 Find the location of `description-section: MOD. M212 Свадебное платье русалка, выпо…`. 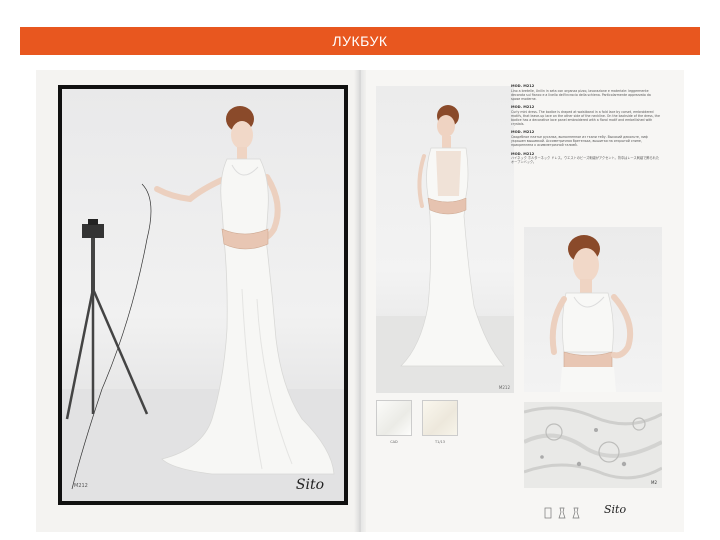

description-section: MOD. M212 Свадебное платье русалка, выпо… is located at coordinates (586, 138).